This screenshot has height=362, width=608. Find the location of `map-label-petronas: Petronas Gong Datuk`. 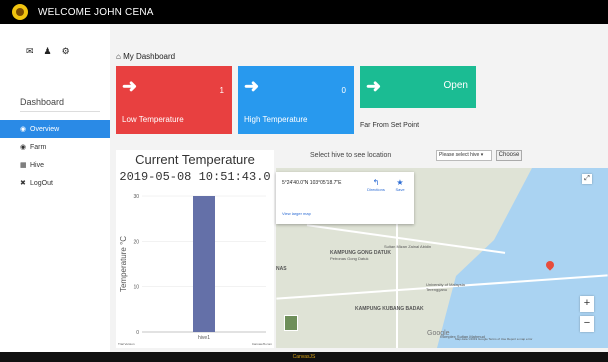

map-label-petronas: Petronas Gong Datuk is located at coordinates (349, 258).